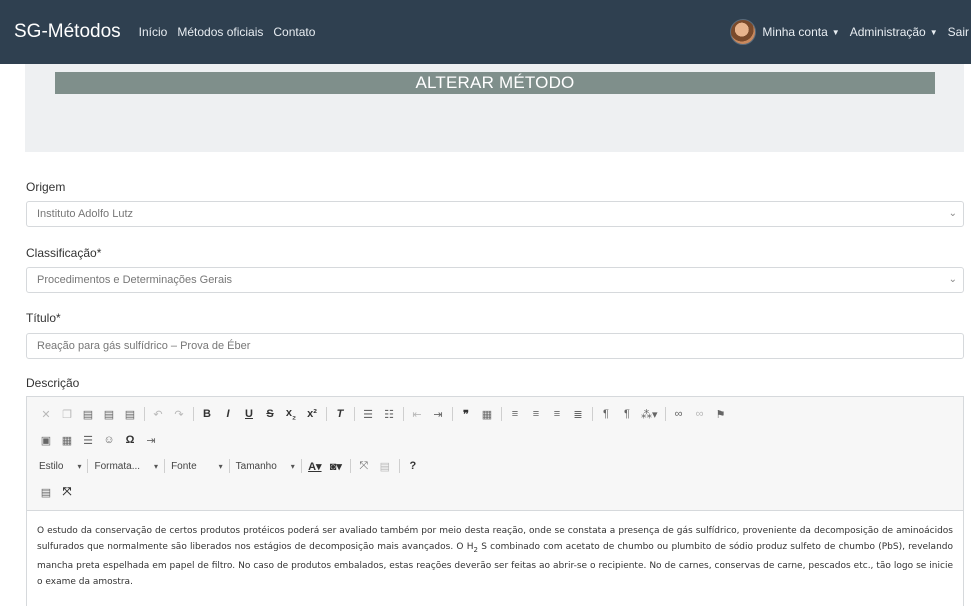  I want to click on classificacao-select: Procedimentos e Determinações Gerais ⌄, so click(495, 280).